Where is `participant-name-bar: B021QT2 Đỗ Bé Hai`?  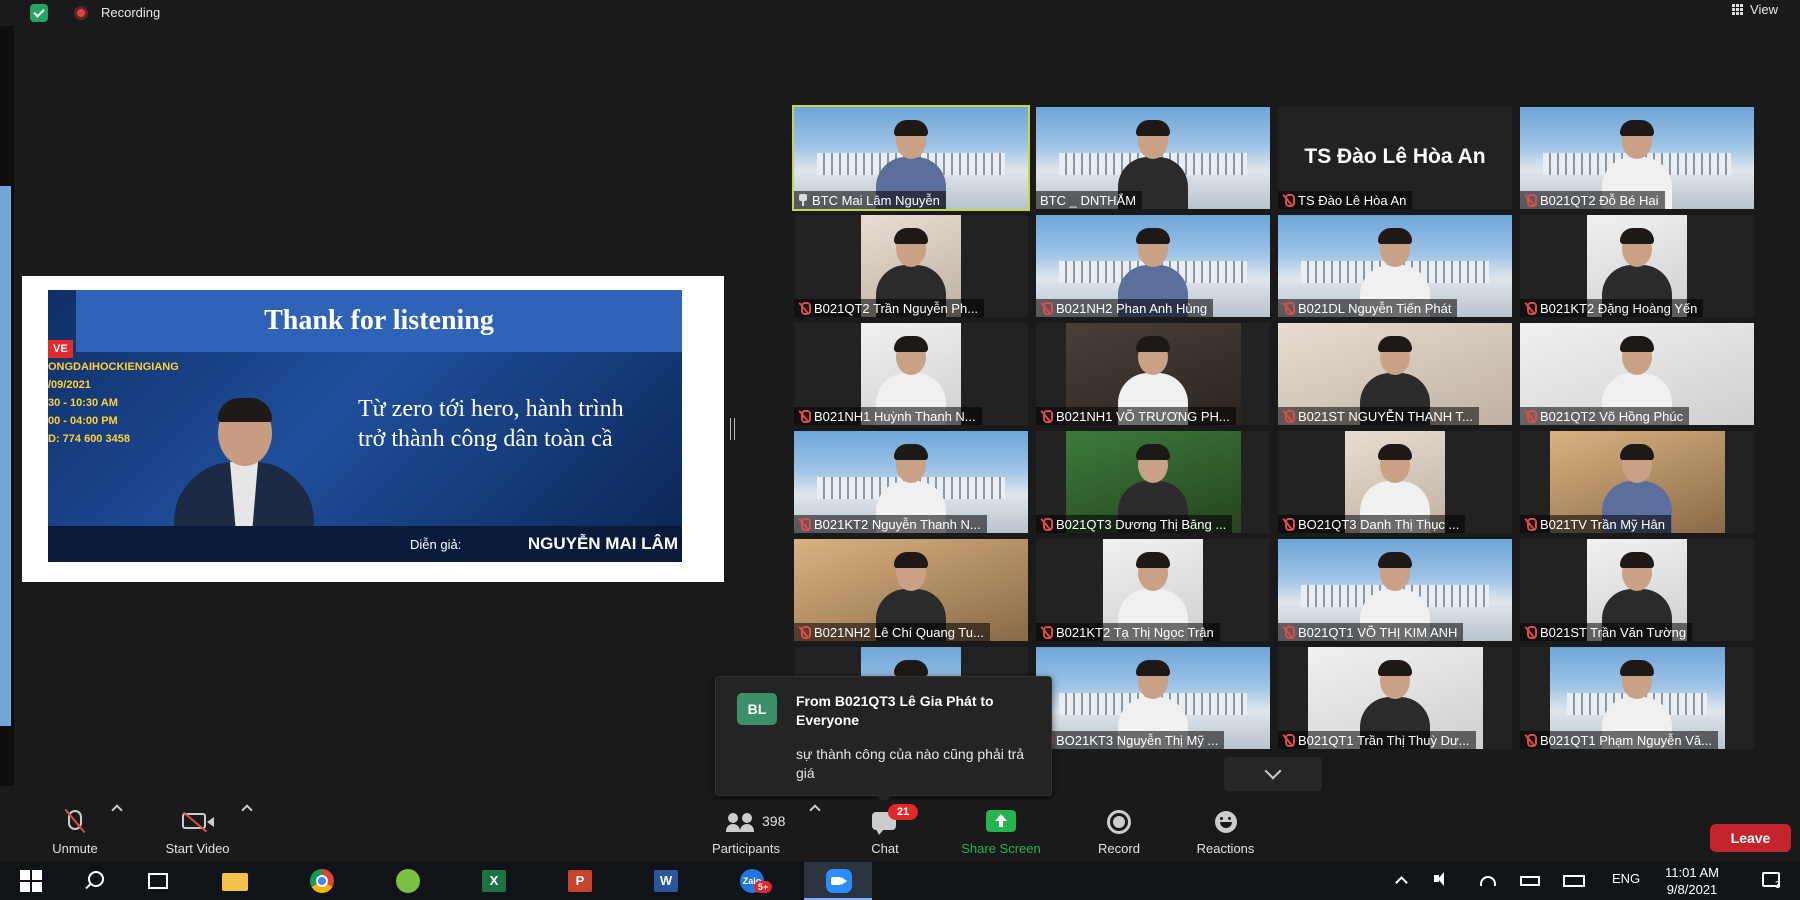 participant-name-bar: B021QT2 Đỗ Bé Hai is located at coordinates (1592, 200).